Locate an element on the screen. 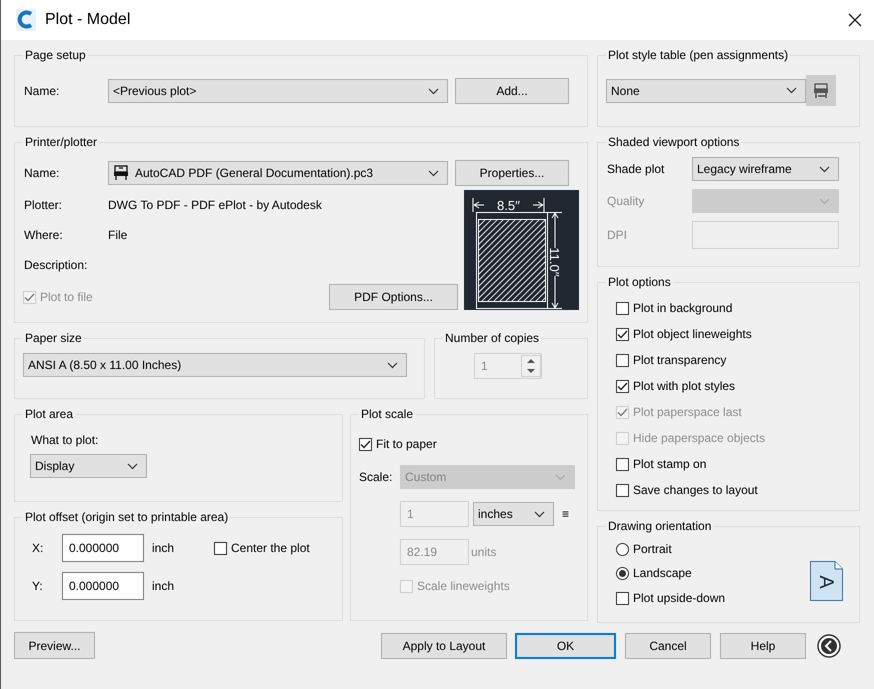 The image size is (874, 689). cancel-button: Cancel is located at coordinates (668, 645).